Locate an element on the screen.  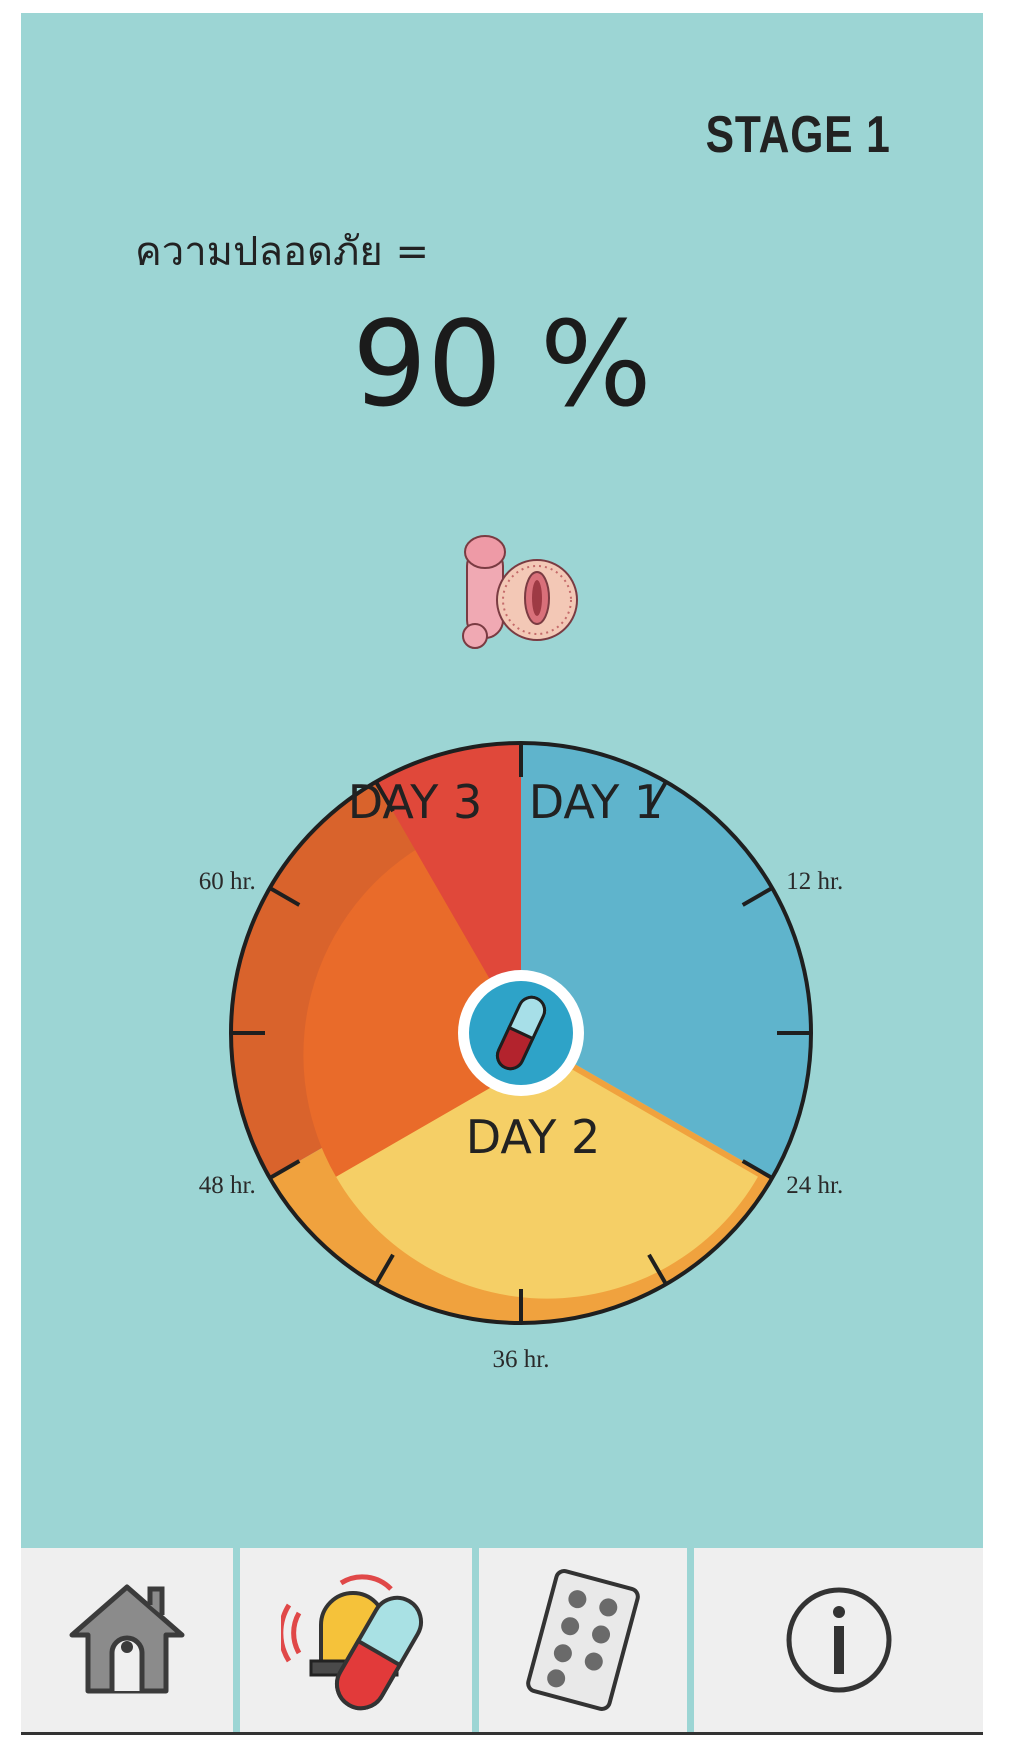
safety-percentage: 90 % is located at coordinates (502, 364).